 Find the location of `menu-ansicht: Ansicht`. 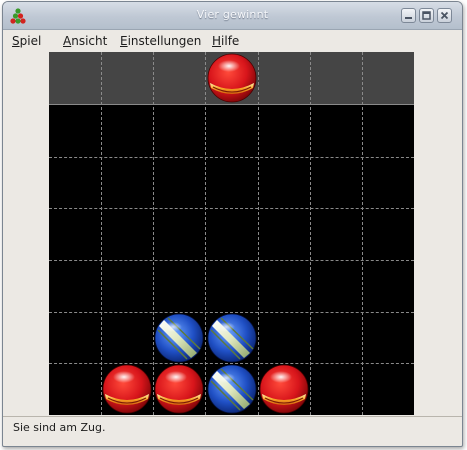

menu-ansicht: Ansicht is located at coordinates (85, 41).